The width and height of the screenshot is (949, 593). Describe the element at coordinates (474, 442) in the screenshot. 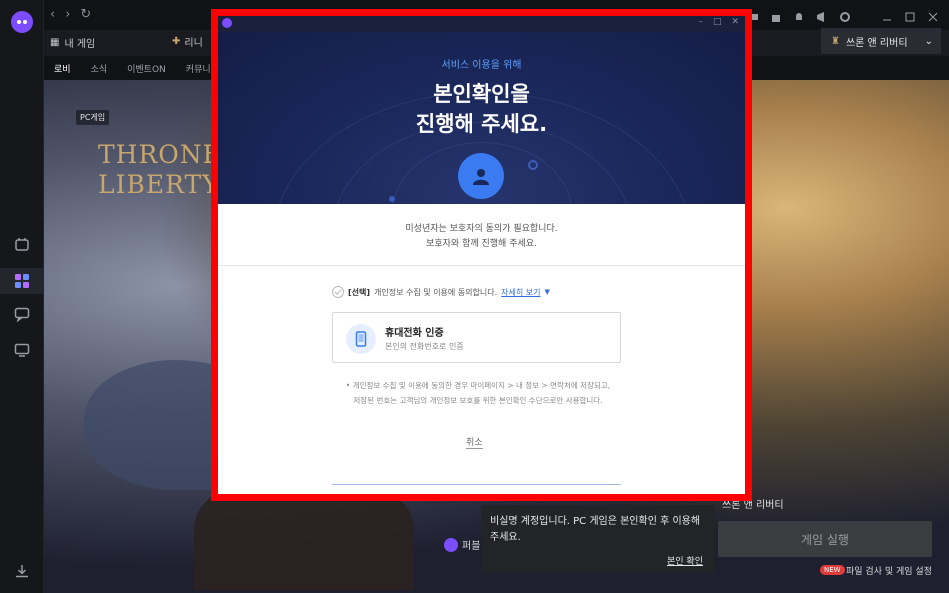

I see `cancel-button: 취소` at that location.